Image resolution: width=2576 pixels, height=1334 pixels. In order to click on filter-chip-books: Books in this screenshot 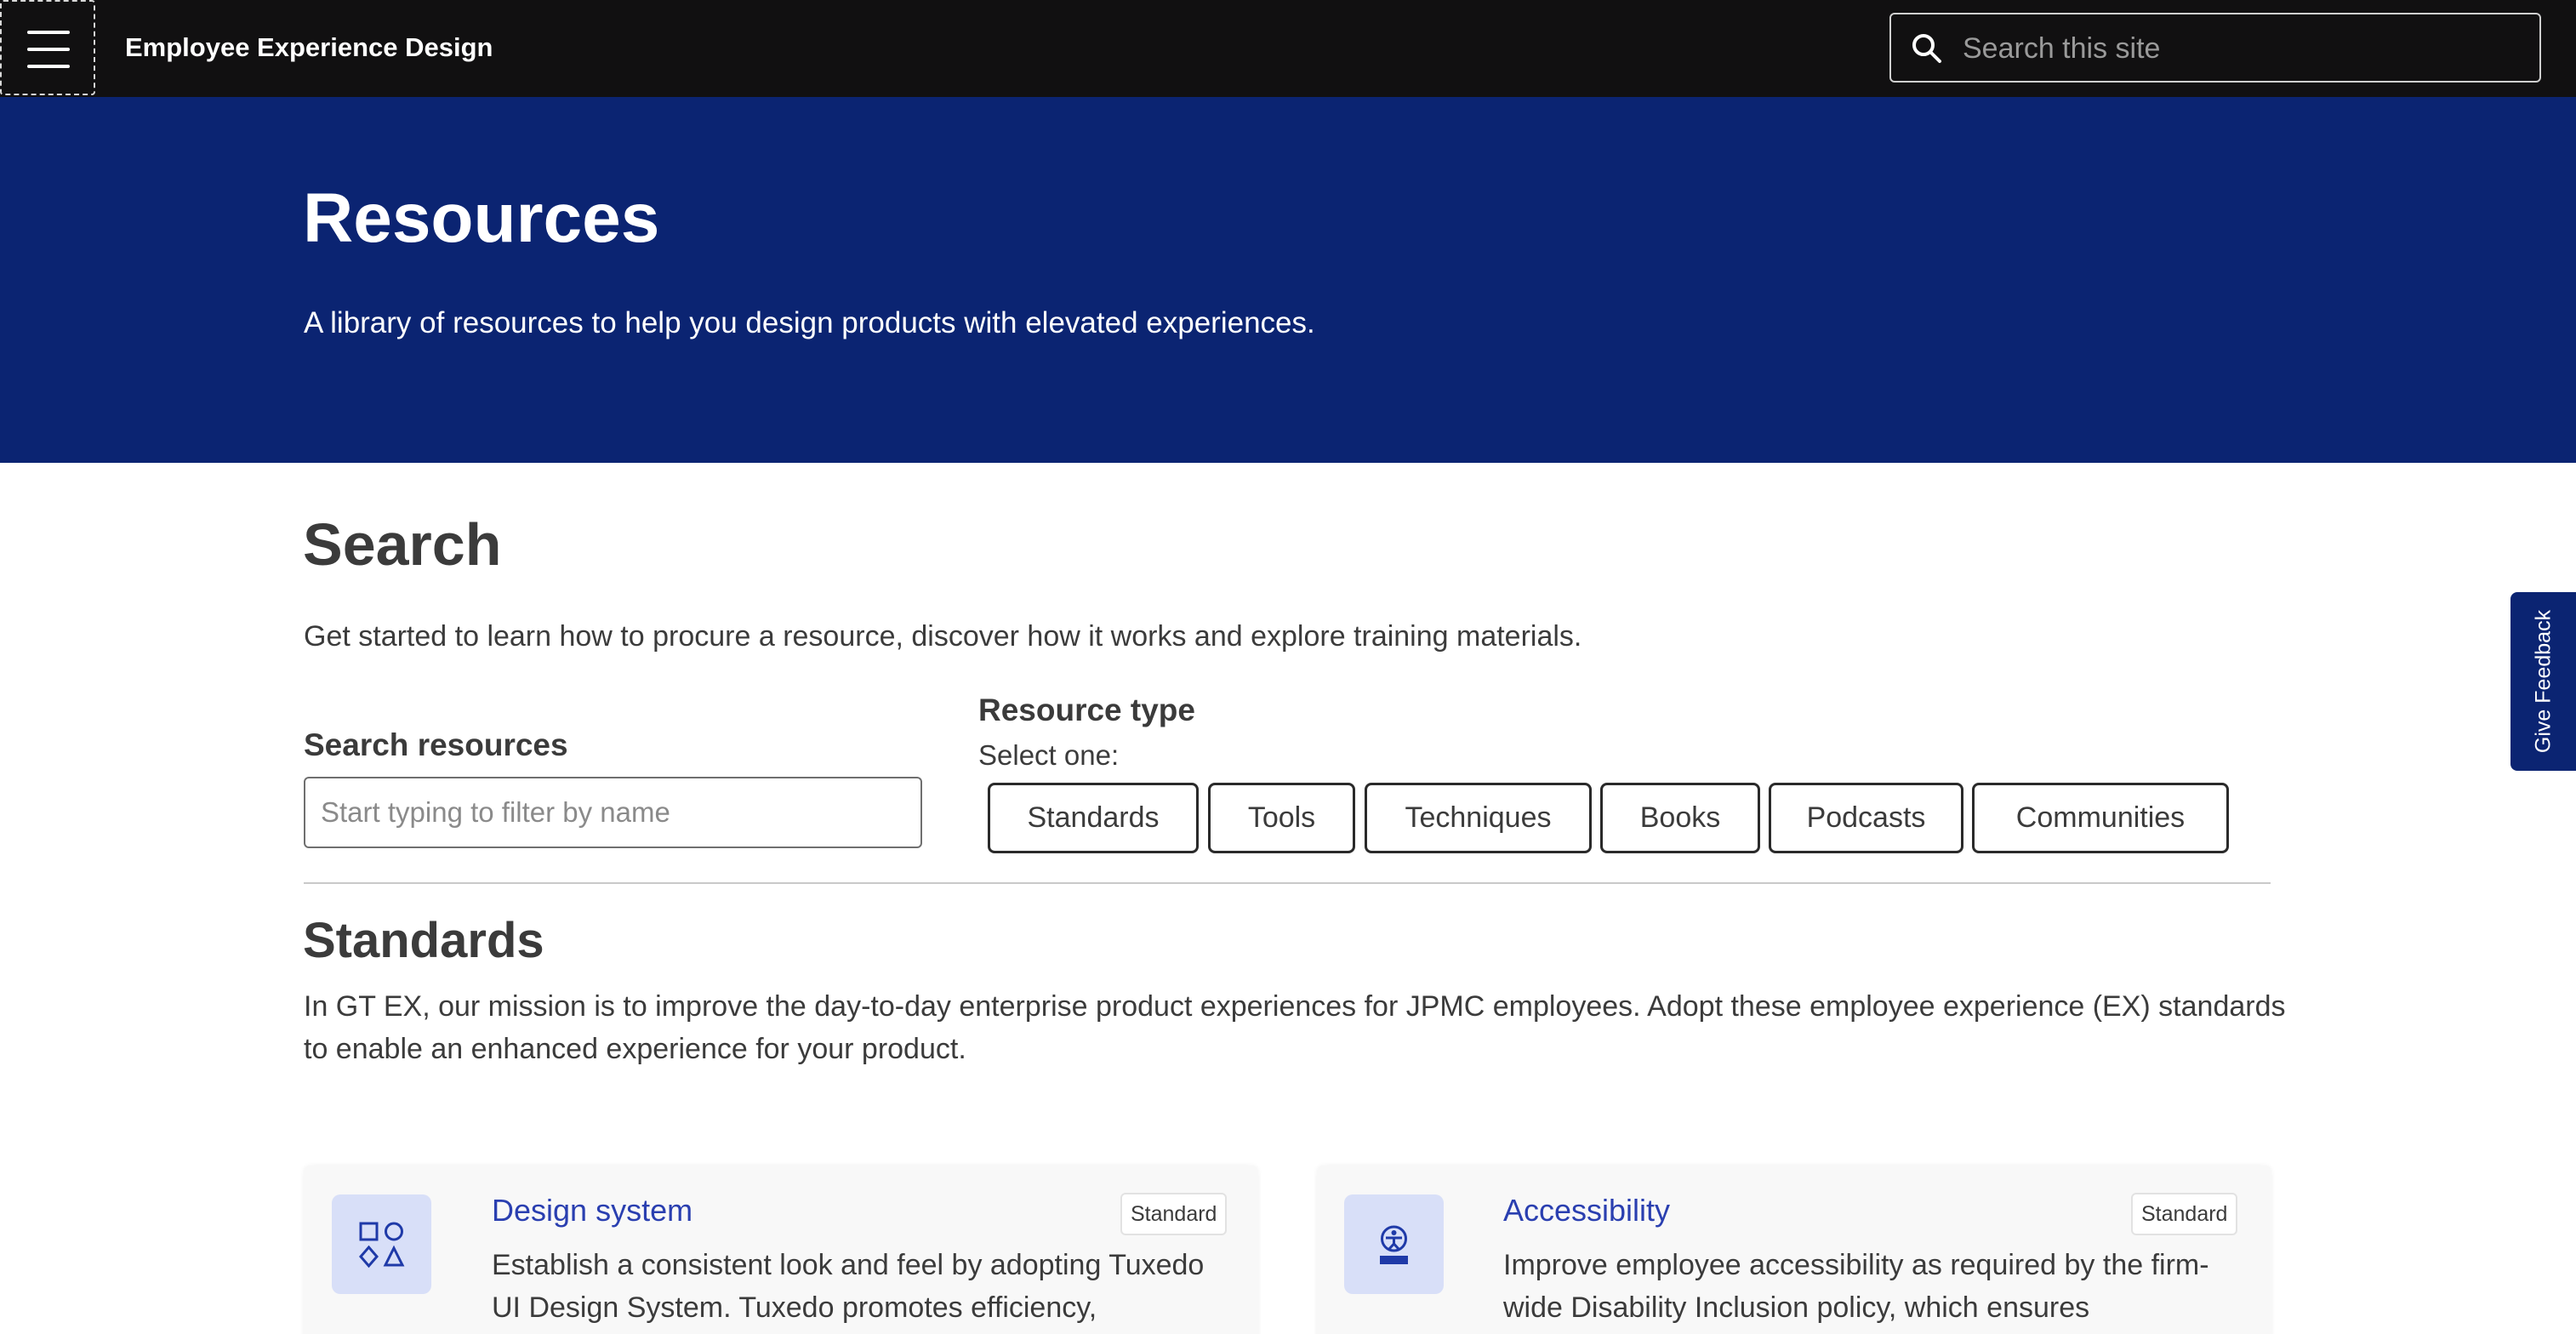, I will do `click(1680, 818)`.